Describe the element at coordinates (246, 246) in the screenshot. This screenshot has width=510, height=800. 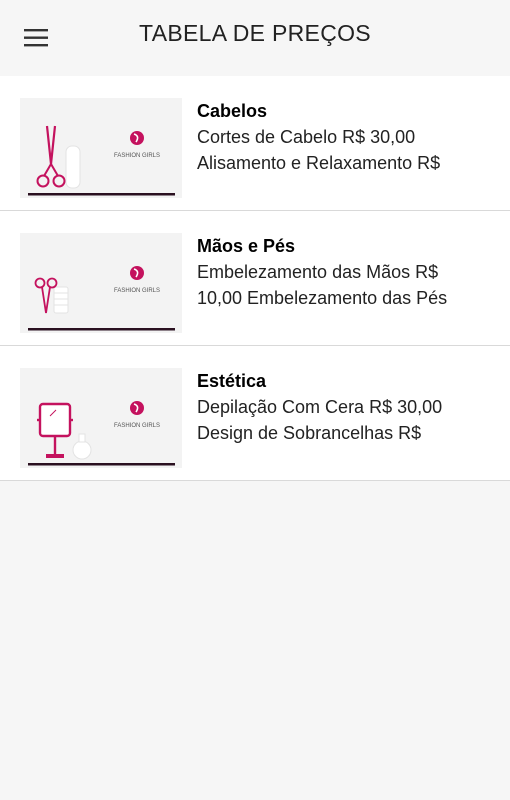
I see `item-title: Mãos e Pés` at that location.